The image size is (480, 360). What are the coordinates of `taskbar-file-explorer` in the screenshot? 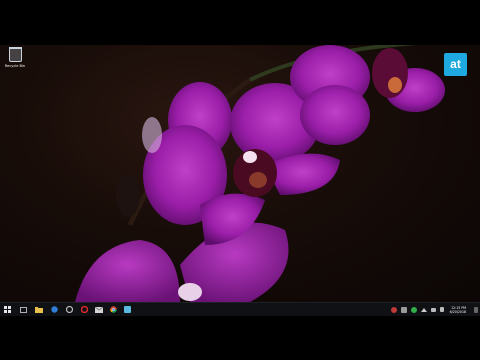 It's located at (39, 309).